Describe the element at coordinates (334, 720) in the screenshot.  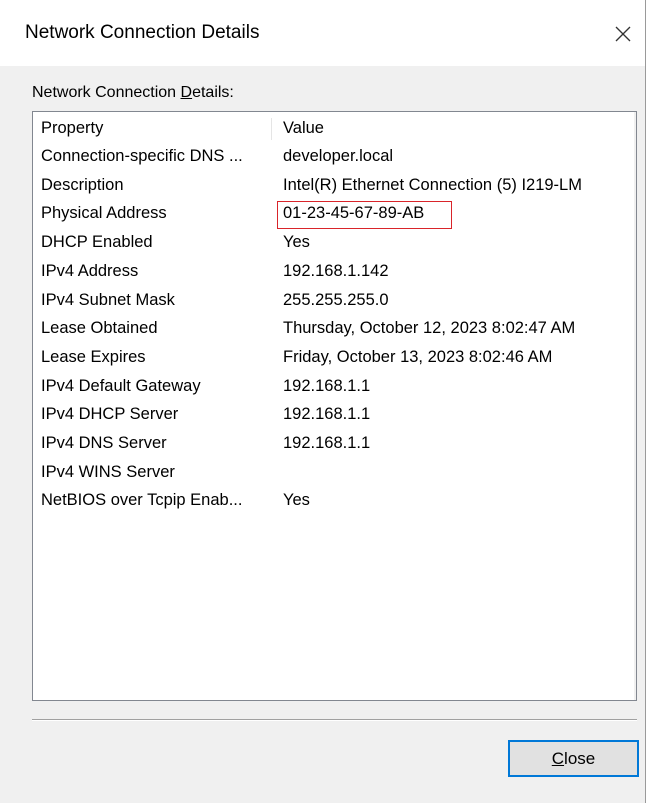
I see `separator-highlight` at that location.